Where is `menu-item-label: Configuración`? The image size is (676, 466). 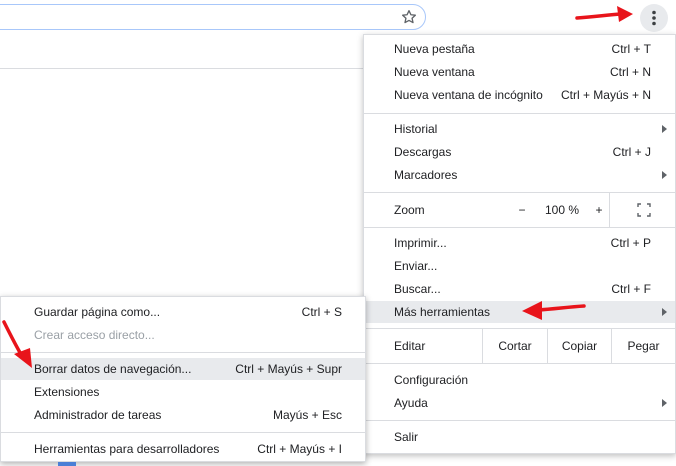 menu-item-label: Configuración is located at coordinates (431, 380).